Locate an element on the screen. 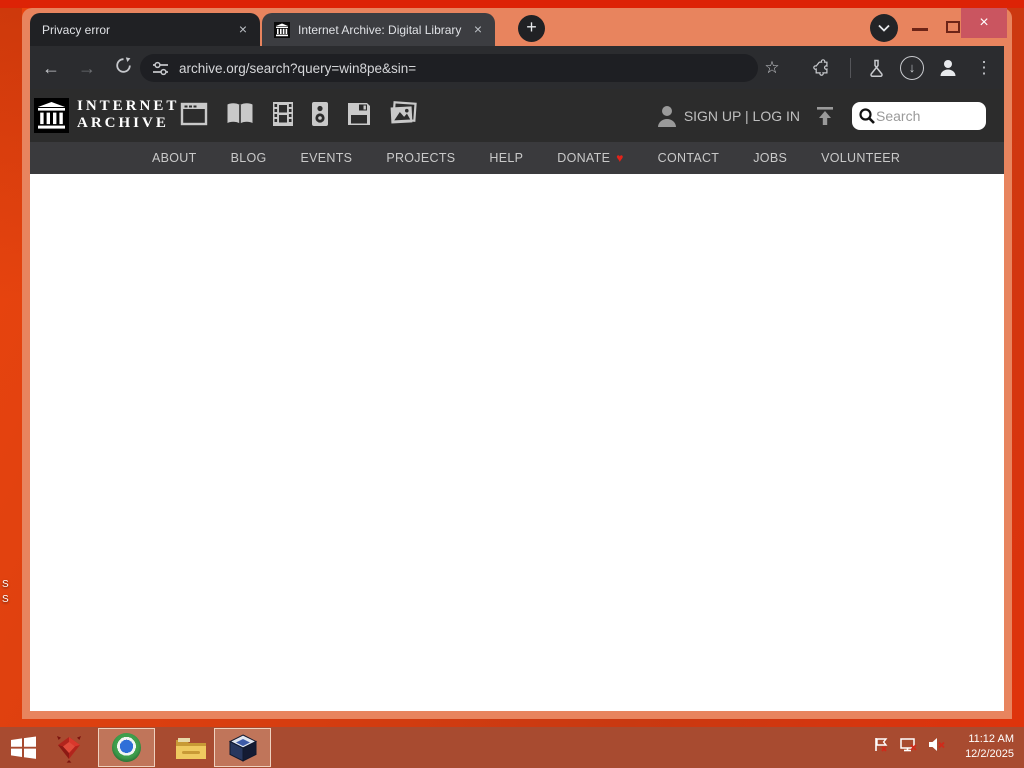  browser-menu-button: ⋮ is located at coordinates (984, 68).